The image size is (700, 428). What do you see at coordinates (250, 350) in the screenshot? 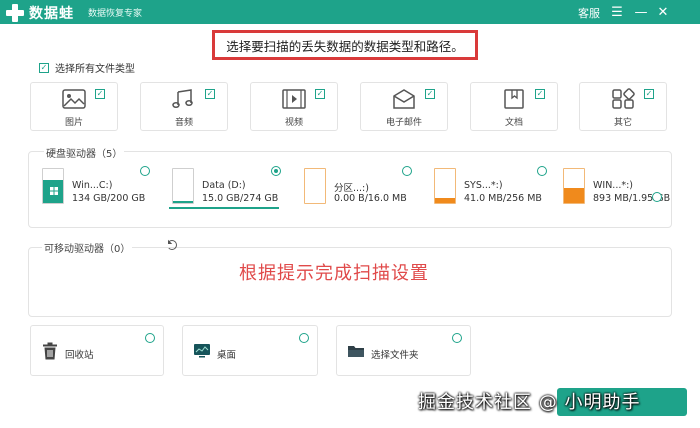
I see `location-desktop: 桌面` at bounding box center [250, 350].